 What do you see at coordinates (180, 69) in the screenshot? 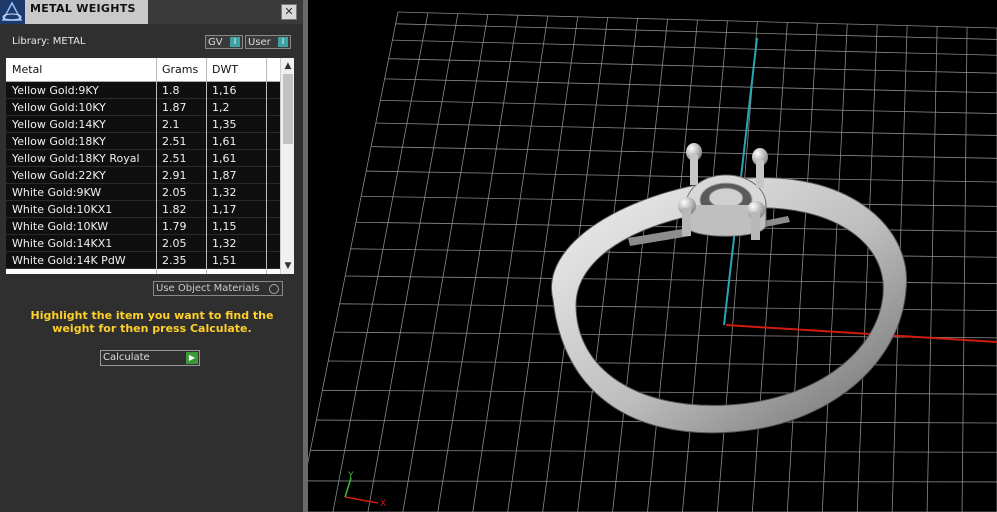
I see `column-header-grams: Grams` at bounding box center [180, 69].